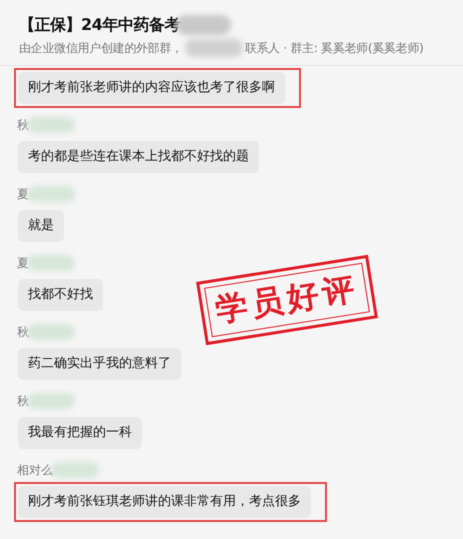 The image size is (463, 539). Describe the element at coordinates (101, 48) in the screenshot. I see `group-info: 由企业微信用户创建的外部群，` at that location.